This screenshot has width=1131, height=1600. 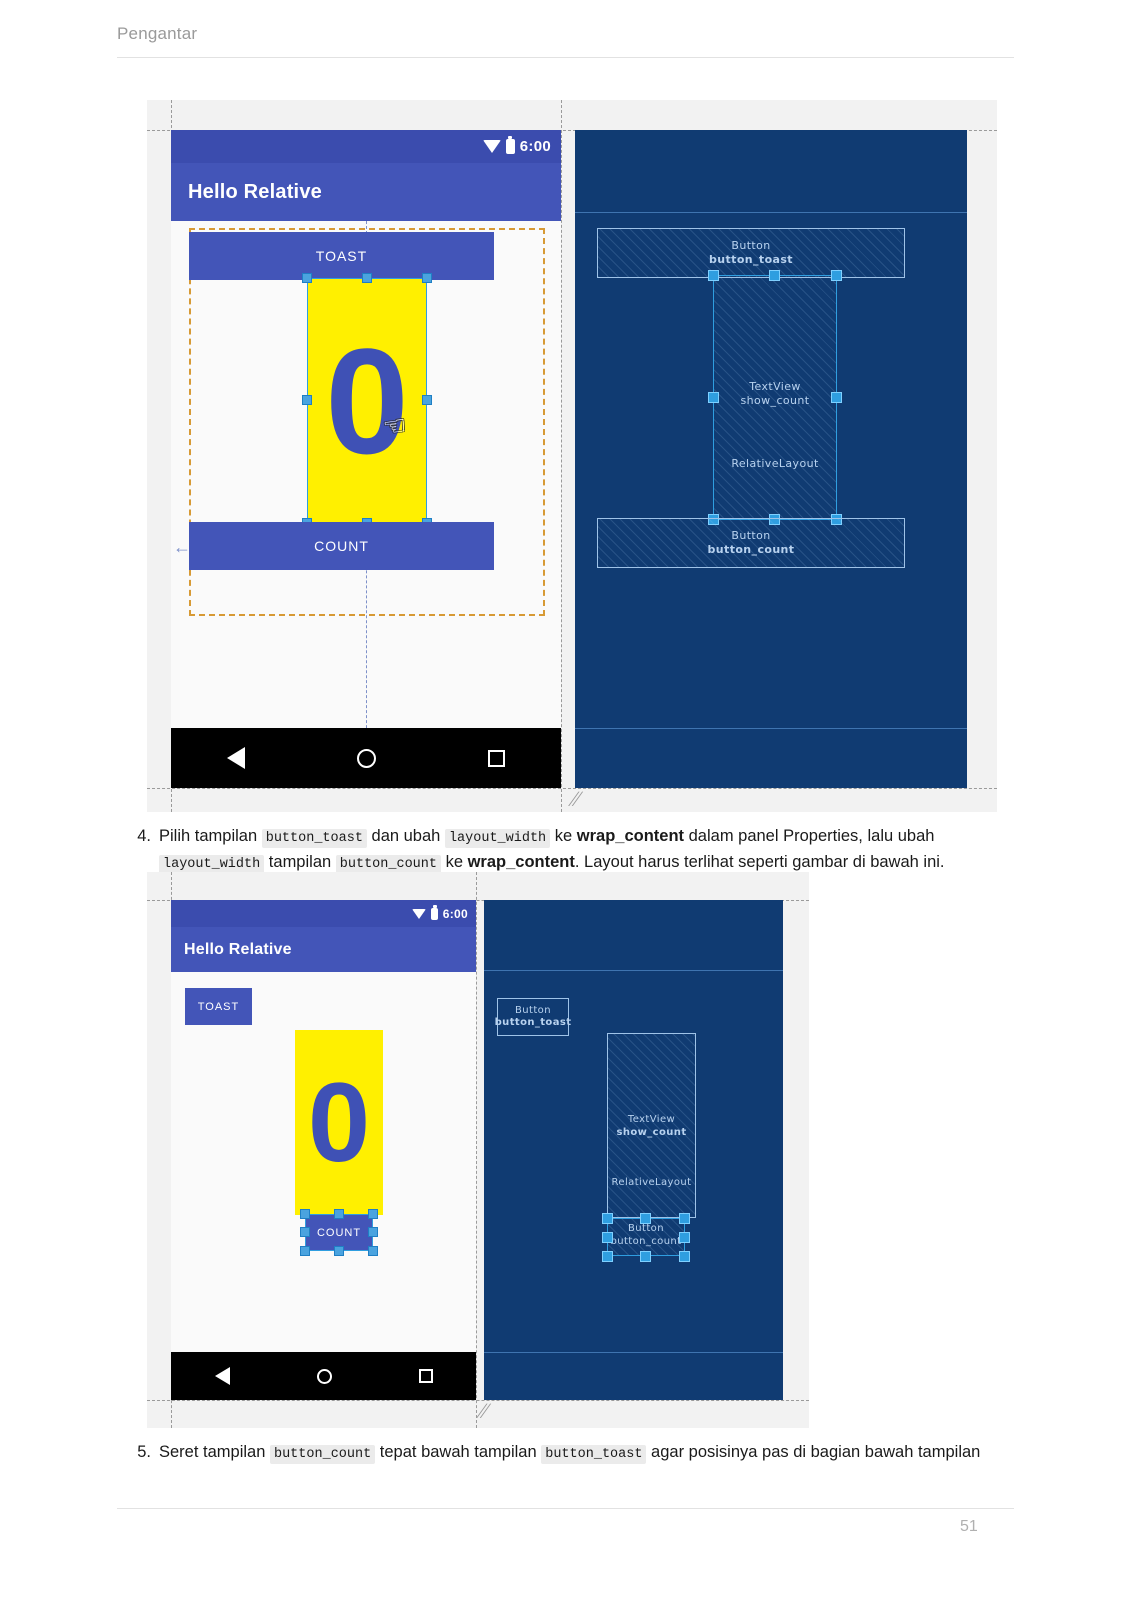 I want to click on code-layout-width: layout_width, so click(x=497, y=838).